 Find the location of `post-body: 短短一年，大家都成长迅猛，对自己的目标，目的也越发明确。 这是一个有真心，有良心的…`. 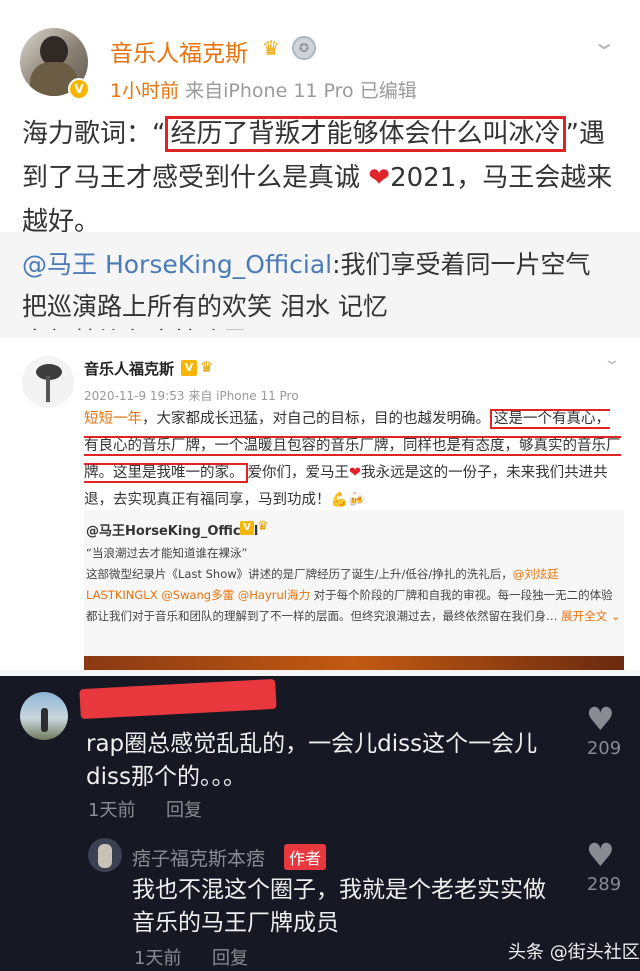

post-body: 短短一年，大家都成长迅猛，对自己的目标，目的也越发明确。 这是一个有真心，有良心的… is located at coordinates (354, 460).